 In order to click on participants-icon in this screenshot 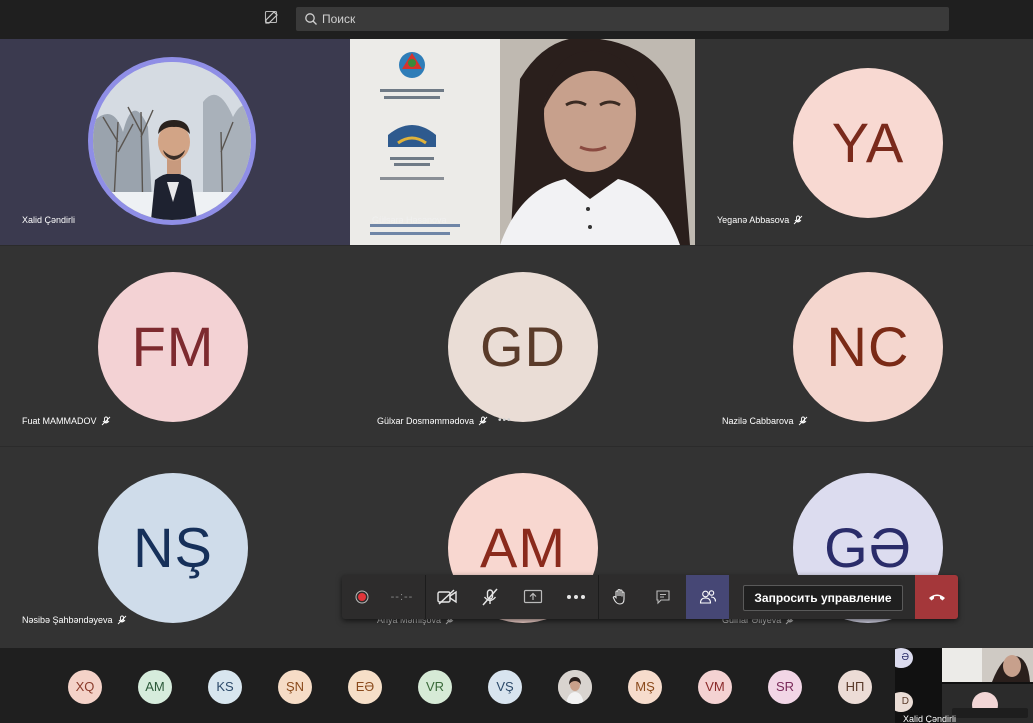, I will do `click(707, 597)`.